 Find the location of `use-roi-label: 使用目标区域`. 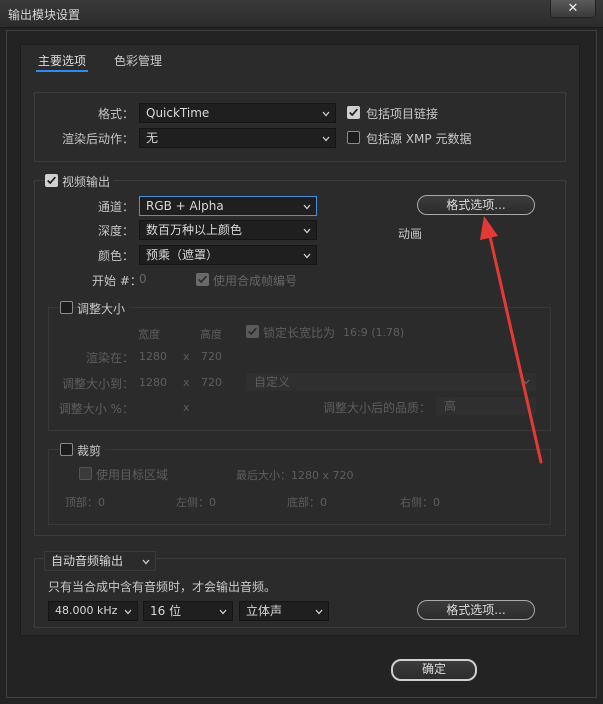

use-roi-label: 使用目标区域 is located at coordinates (132, 475).